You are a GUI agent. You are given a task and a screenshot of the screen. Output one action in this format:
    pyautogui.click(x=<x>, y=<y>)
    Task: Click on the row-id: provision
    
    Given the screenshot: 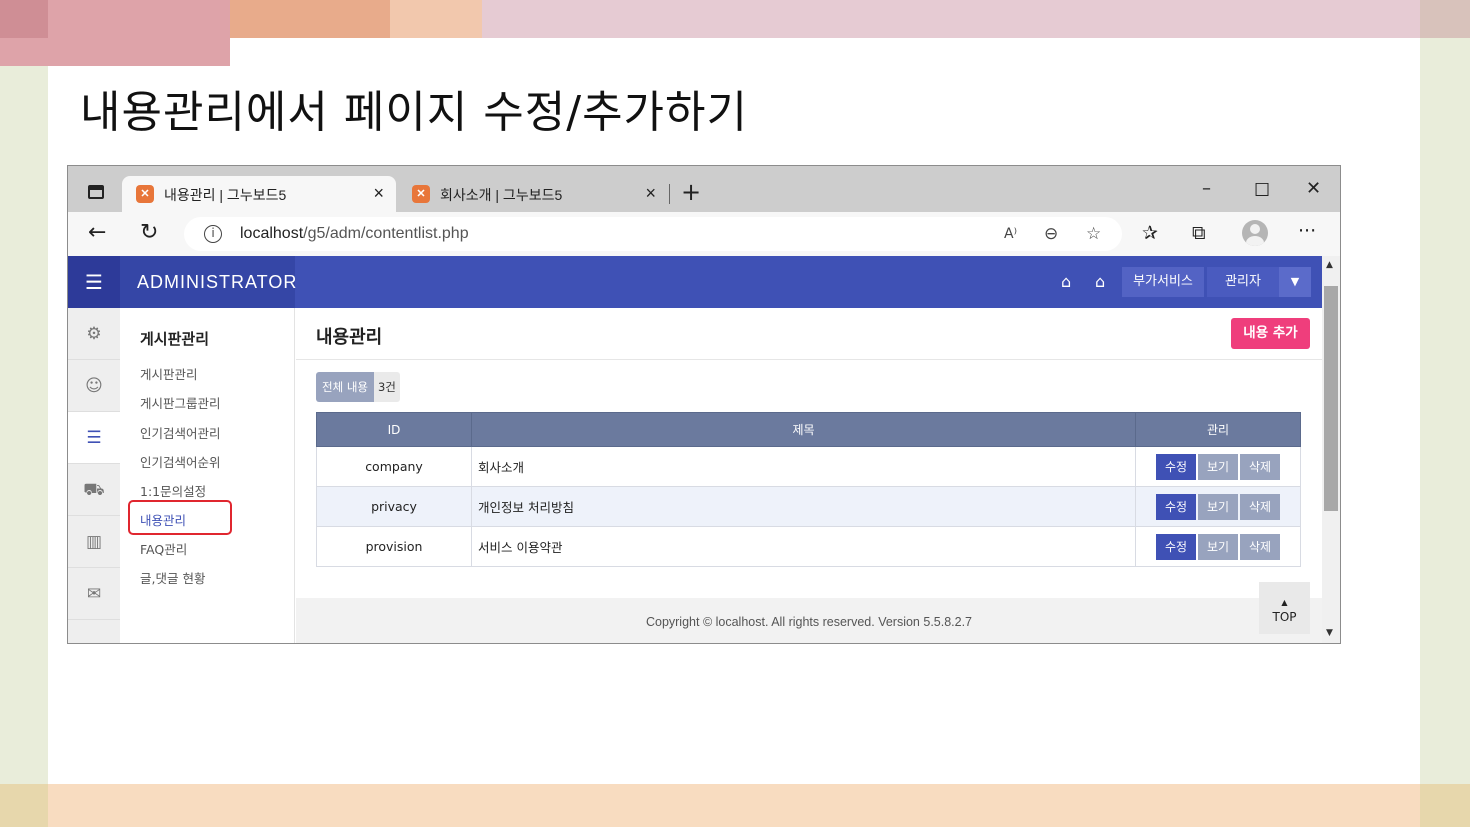 What is the action you would take?
    pyautogui.click(x=394, y=546)
    